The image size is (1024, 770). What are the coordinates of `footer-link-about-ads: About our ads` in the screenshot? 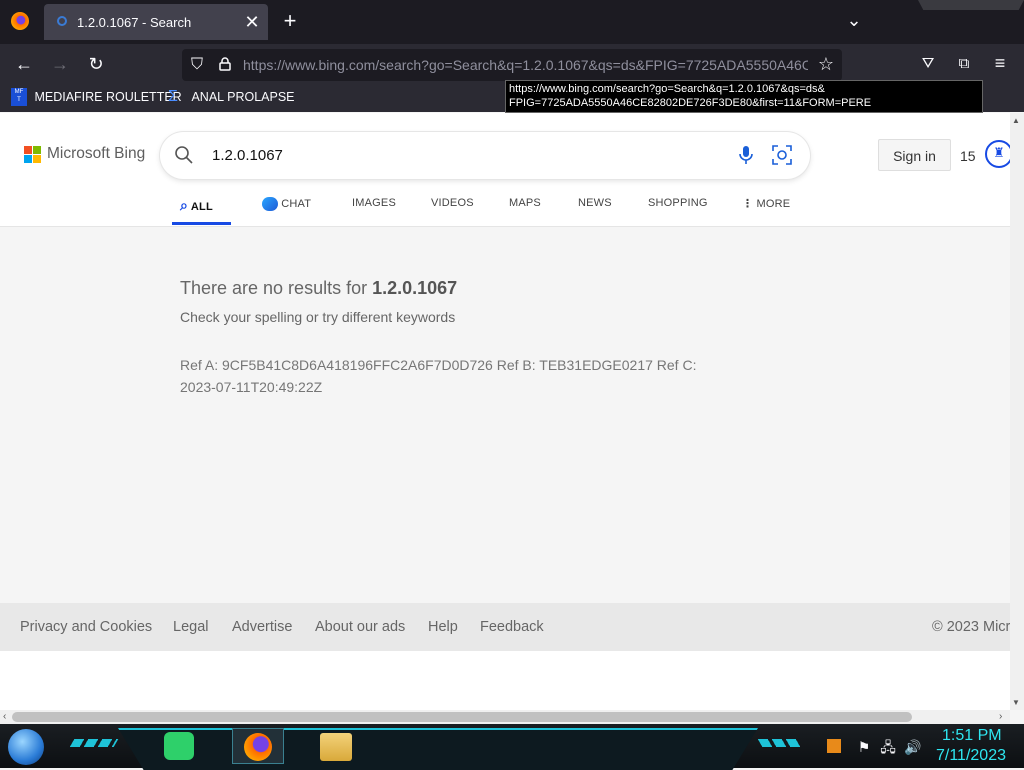 It's located at (360, 627).